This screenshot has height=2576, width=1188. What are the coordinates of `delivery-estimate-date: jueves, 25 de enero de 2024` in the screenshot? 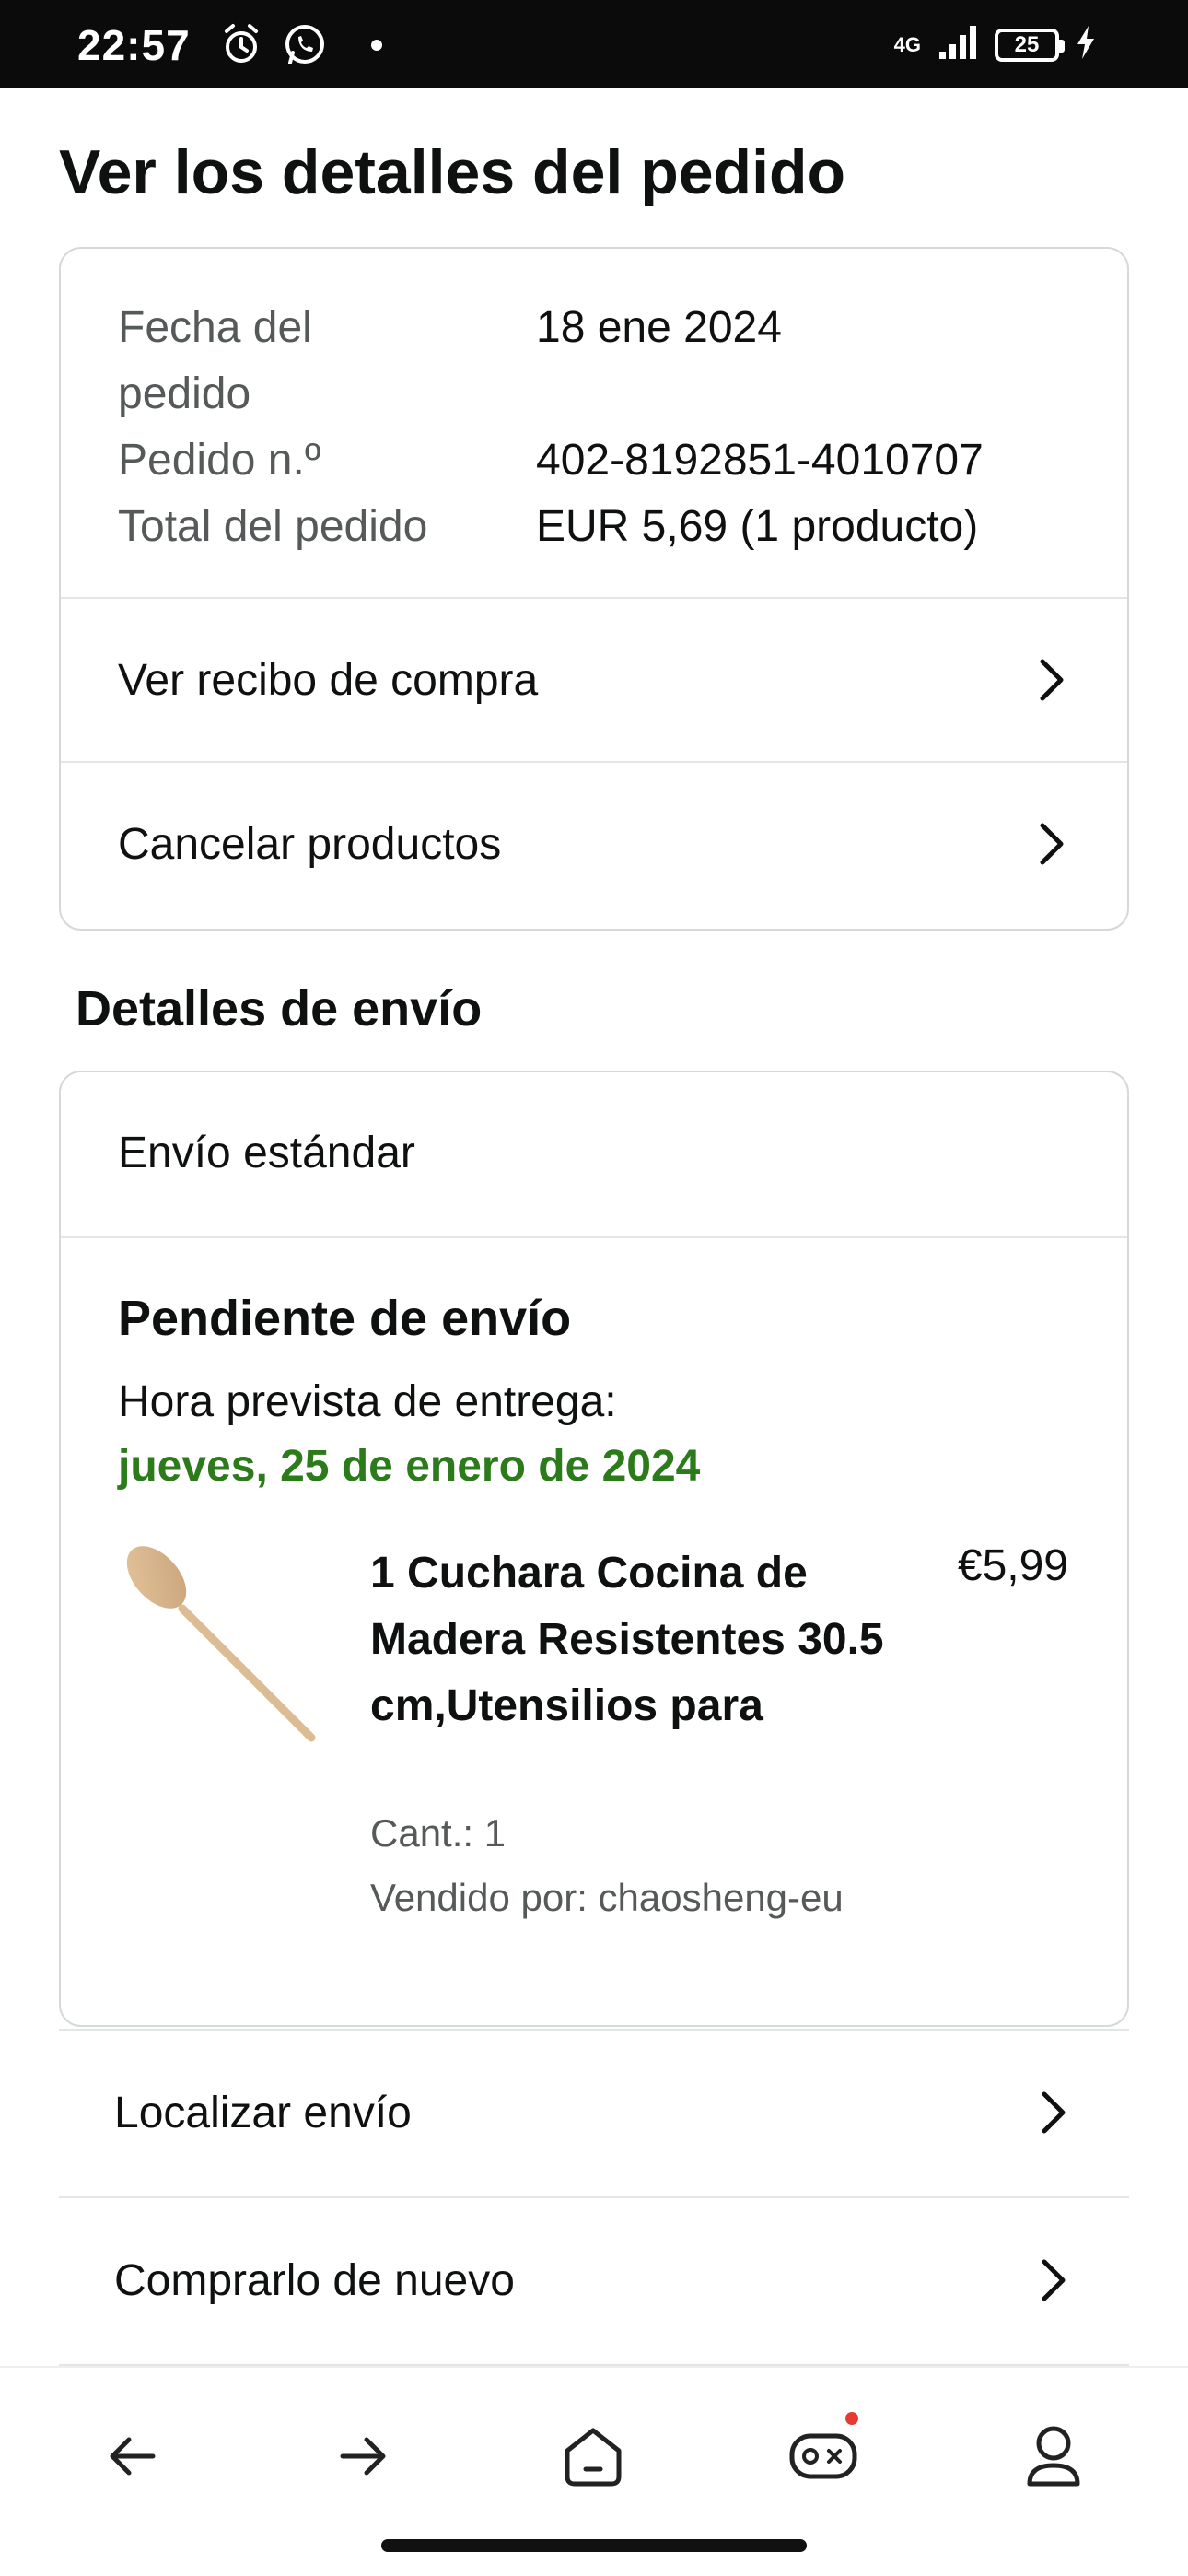 It's located at (410, 1466).